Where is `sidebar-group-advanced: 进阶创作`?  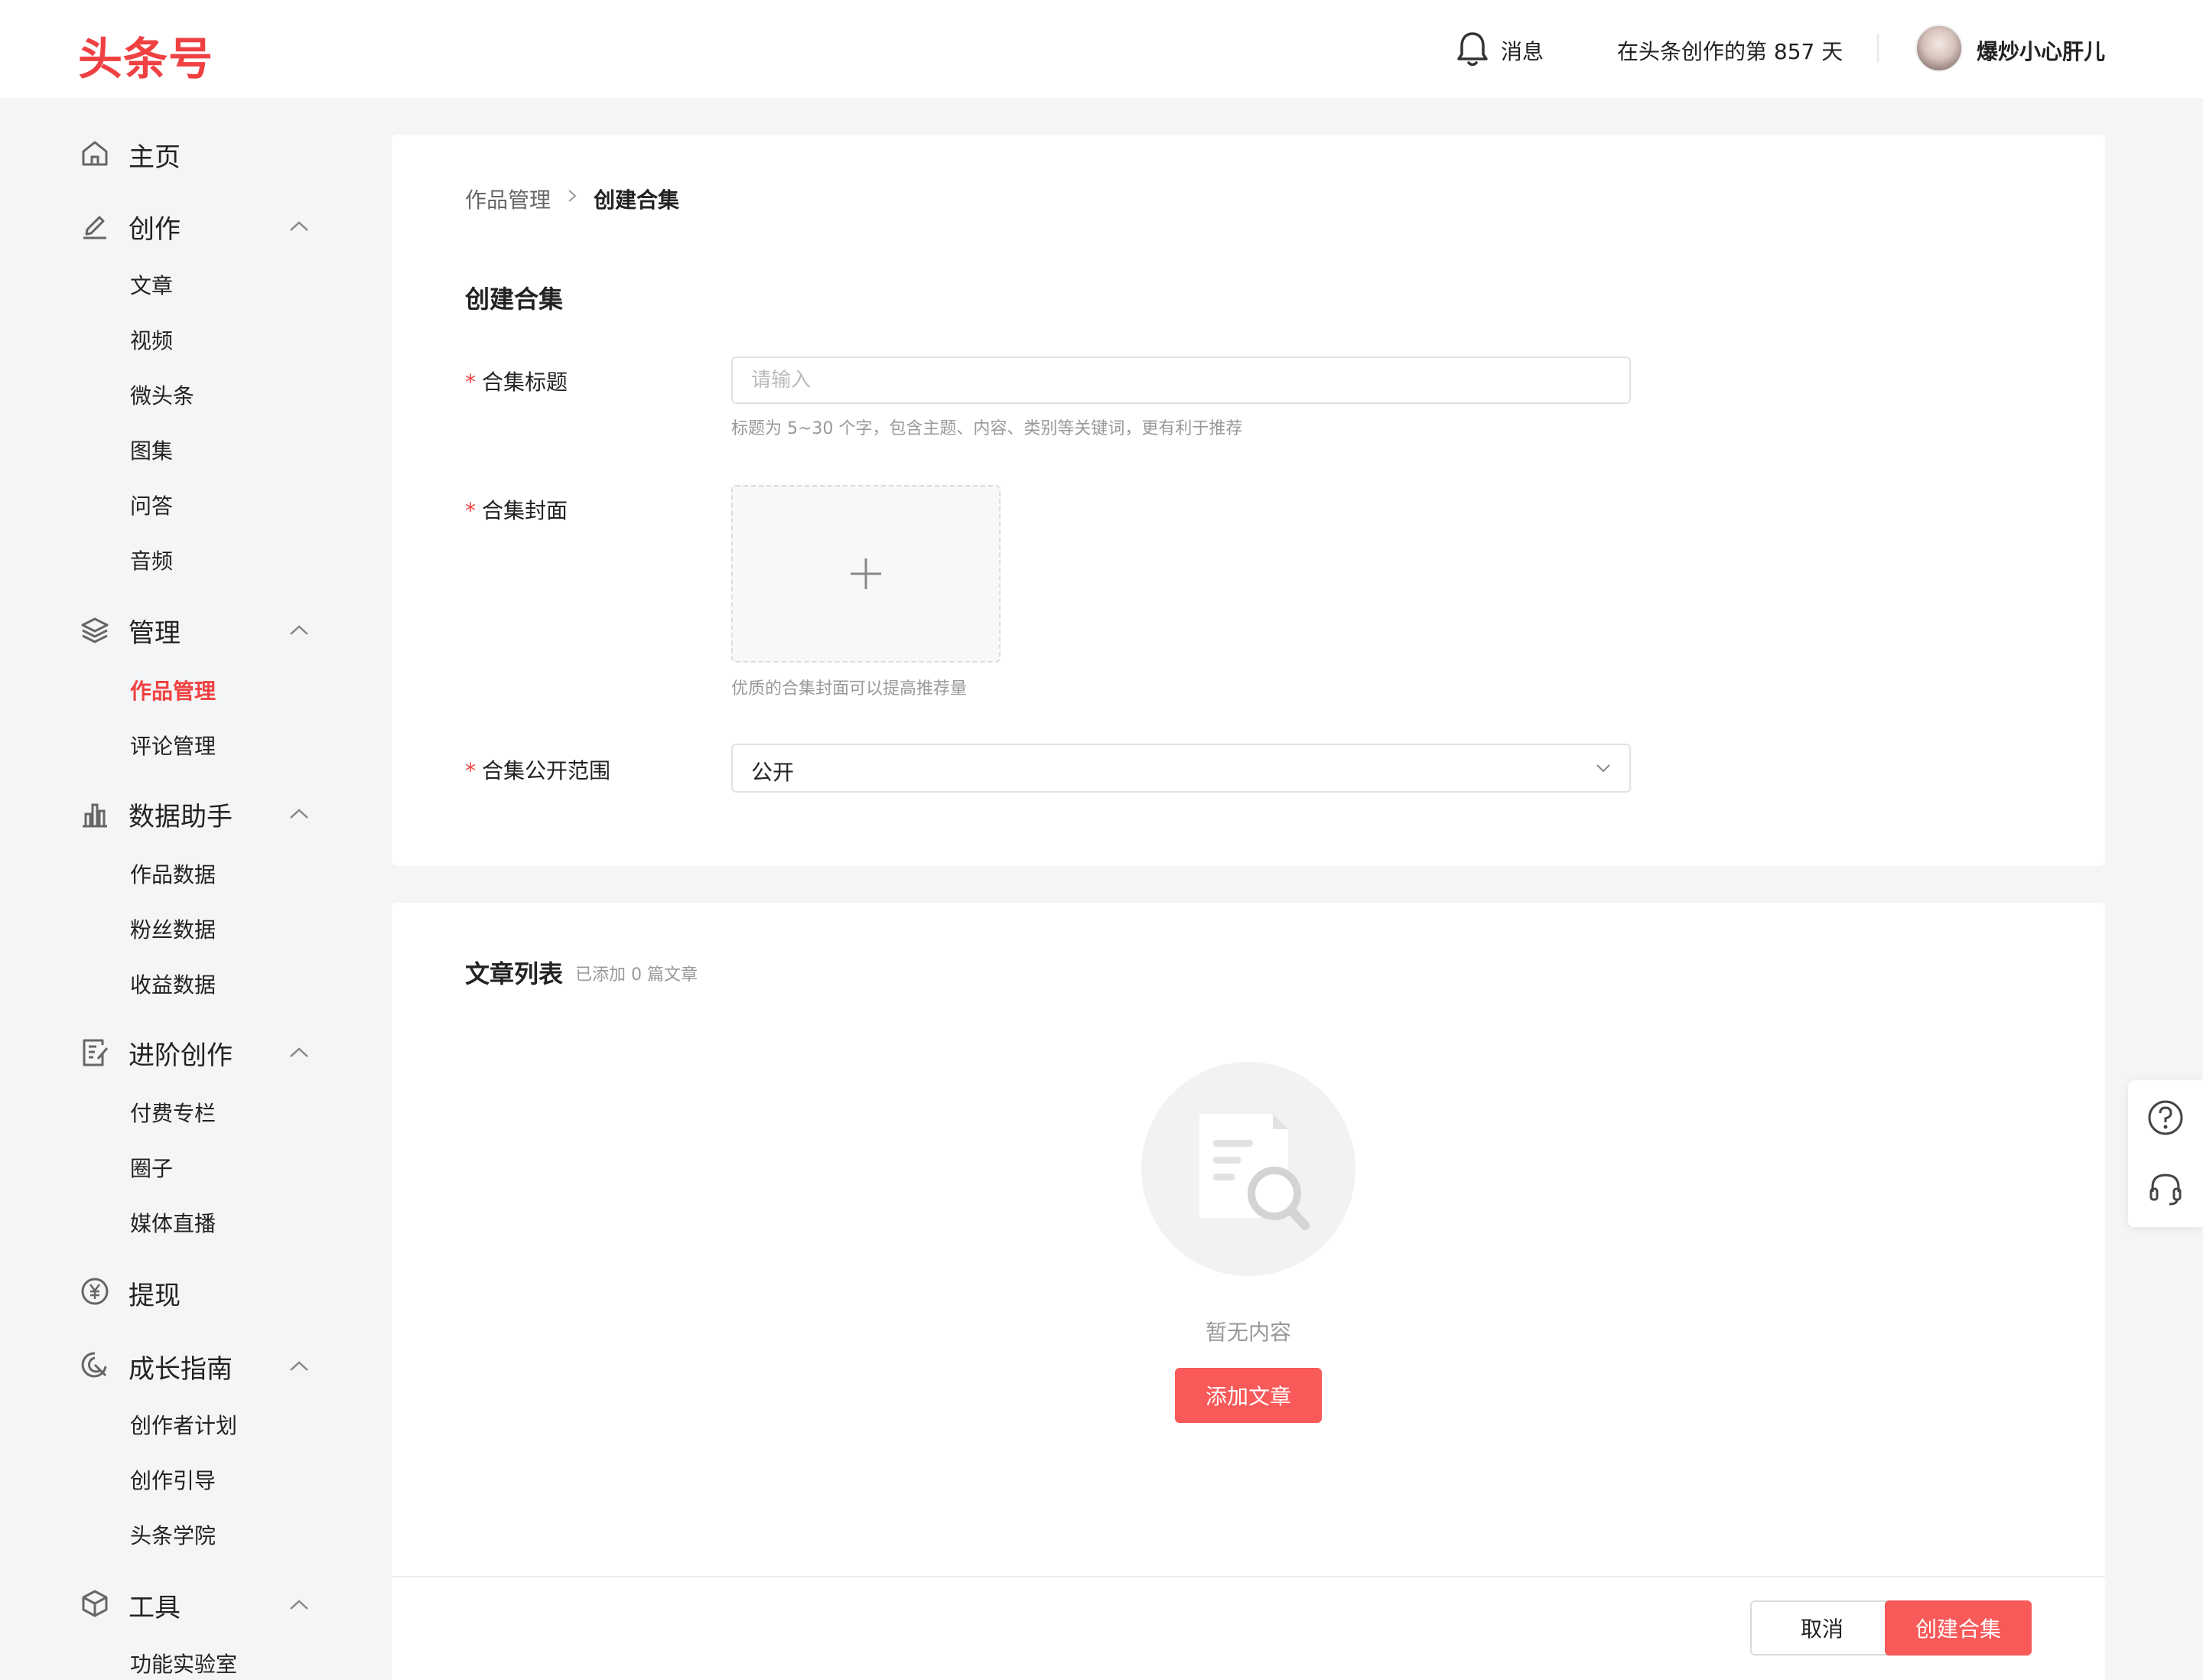
sidebar-group-advanced: 进阶创作 is located at coordinates (181, 1053).